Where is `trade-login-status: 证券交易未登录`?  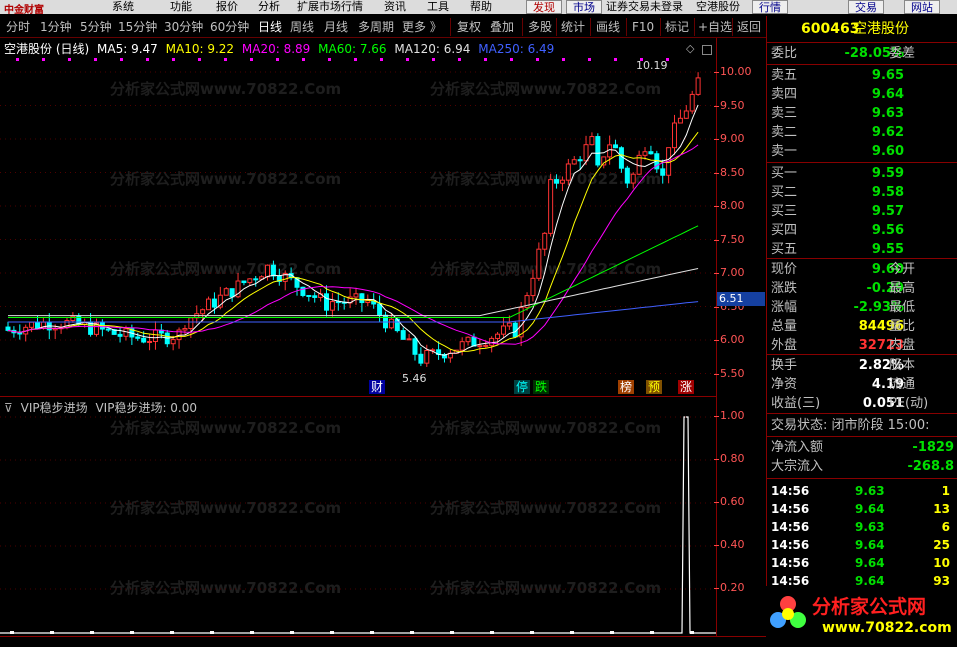 trade-login-status: 证券交易未登录 is located at coordinates (644, 6).